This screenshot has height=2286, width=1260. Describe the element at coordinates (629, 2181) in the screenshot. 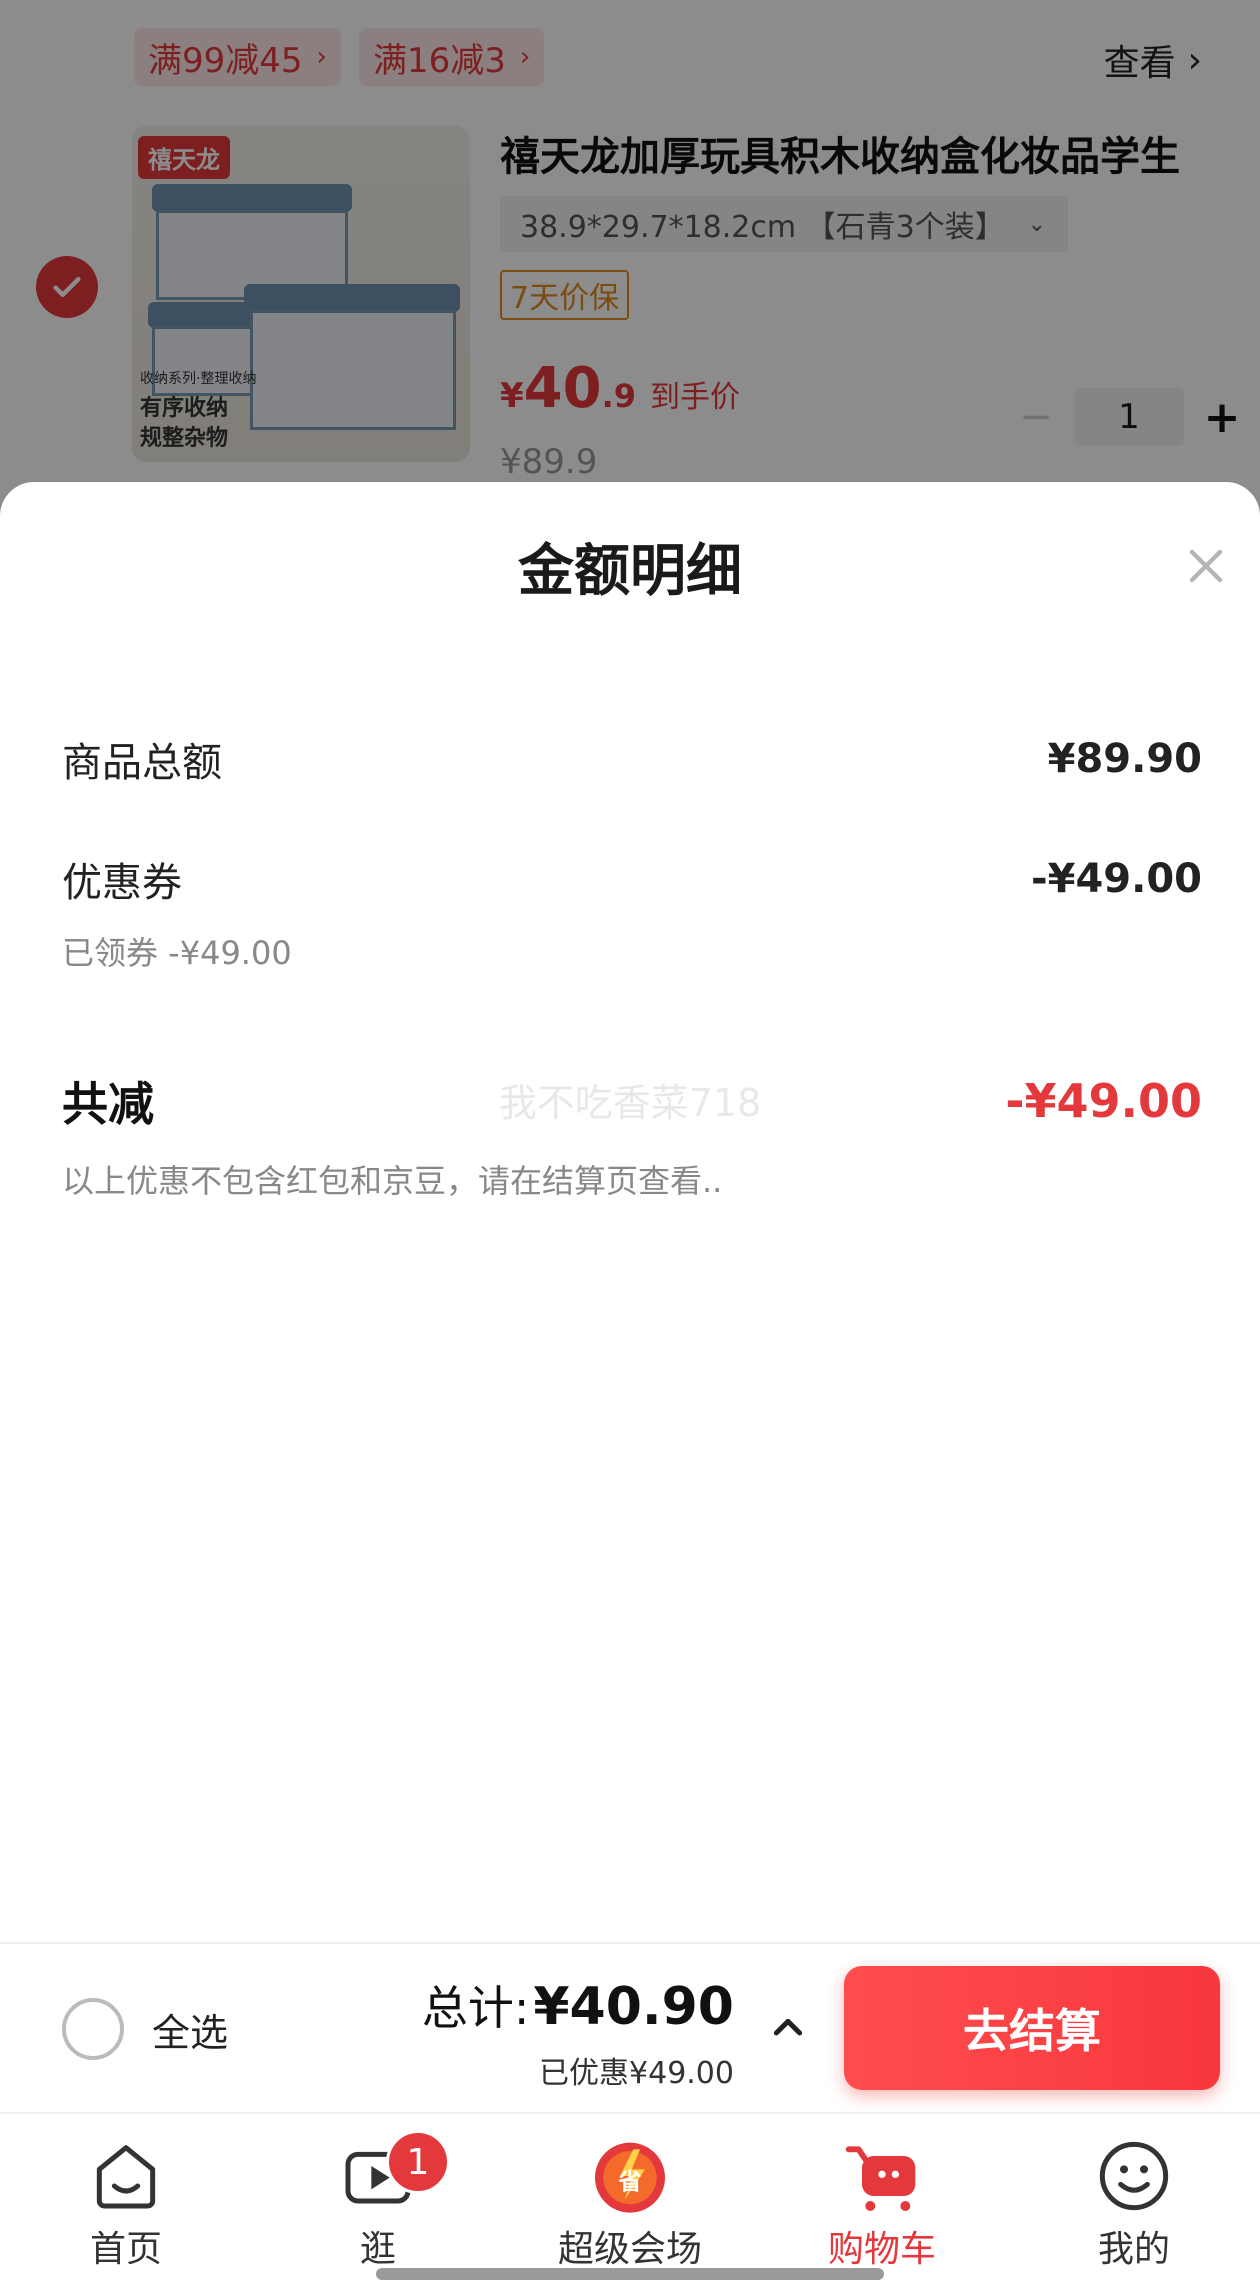

I see `svg-text: 省` at that location.